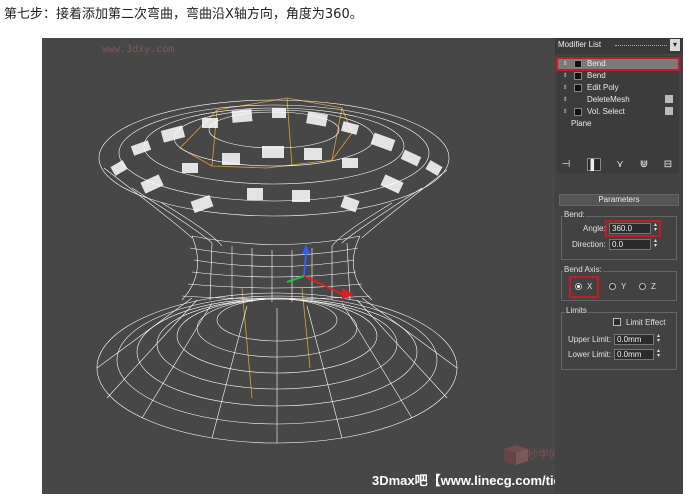 The image size is (686, 494). What do you see at coordinates (630, 244) in the screenshot?
I see `direction-field: 0.0` at bounding box center [630, 244].